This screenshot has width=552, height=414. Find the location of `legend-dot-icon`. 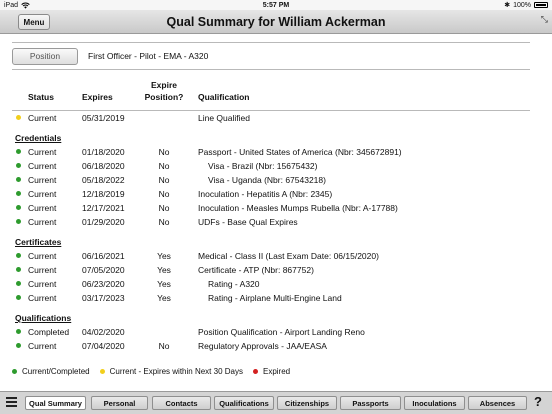

legend-dot-icon is located at coordinates (14, 371).